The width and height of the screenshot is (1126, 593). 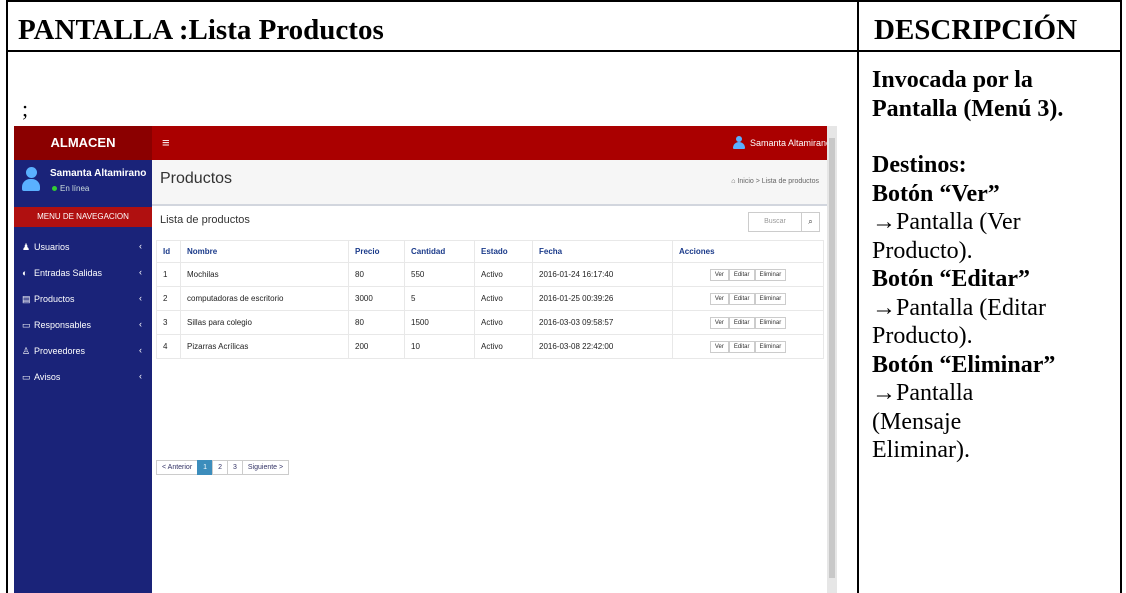 I want to click on sidebar-item-proveedores: ♙ Proveedores ‹, so click(x=83, y=352).